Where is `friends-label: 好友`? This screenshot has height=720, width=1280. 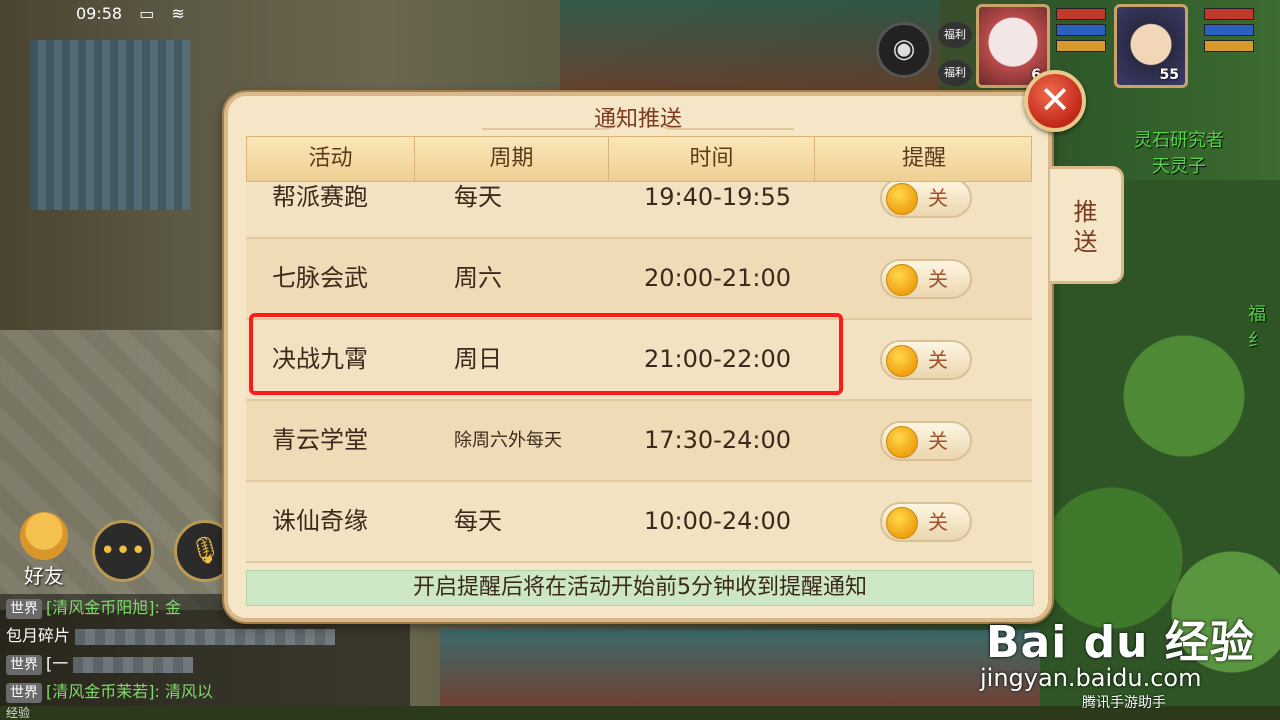
friends-label: 好友 is located at coordinates (44, 576).